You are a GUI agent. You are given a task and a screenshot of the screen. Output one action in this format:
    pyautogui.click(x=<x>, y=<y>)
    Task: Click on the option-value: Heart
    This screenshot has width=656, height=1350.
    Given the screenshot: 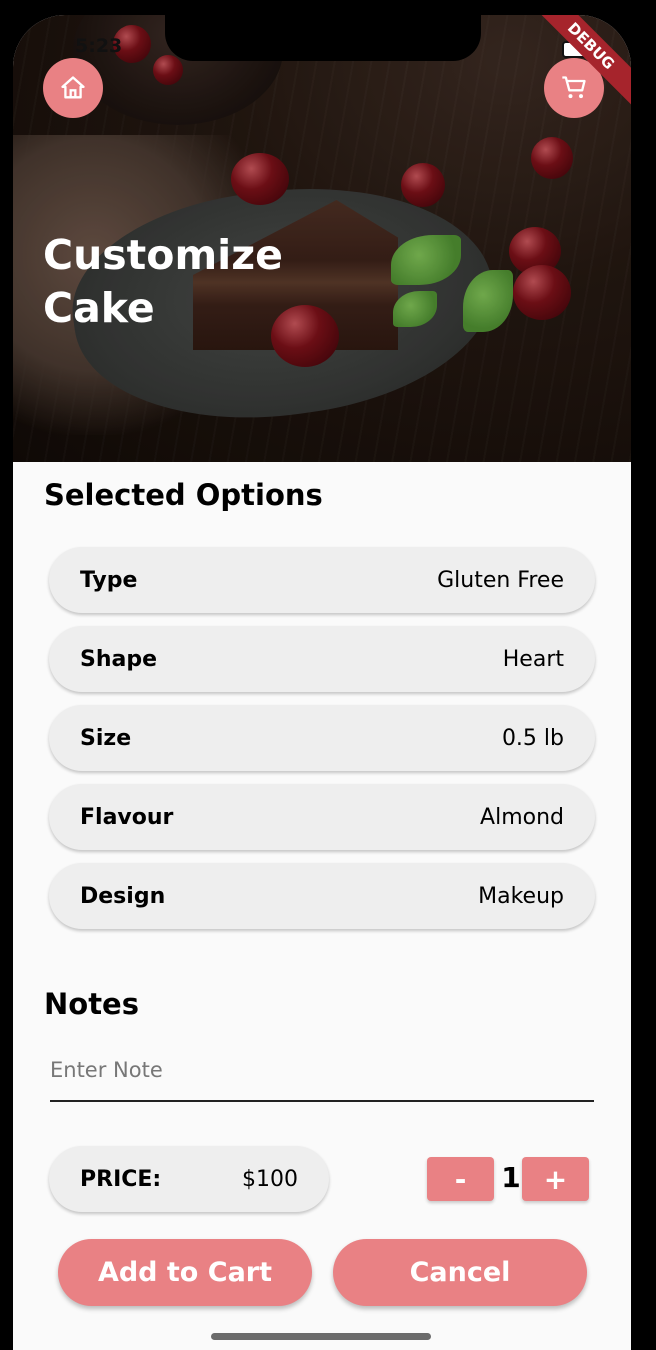 What is the action you would take?
    pyautogui.click(x=533, y=659)
    